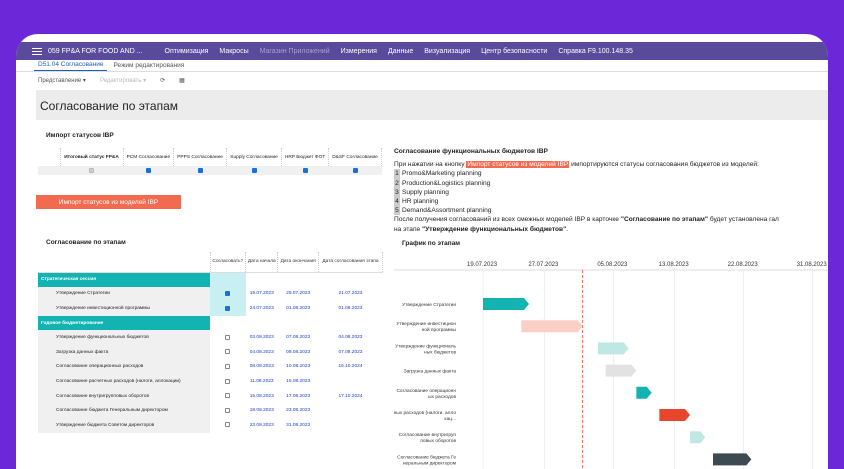 Image resolution: width=844 pixels, height=469 pixels. I want to click on hamburger-menu-icon, so click(37, 51).